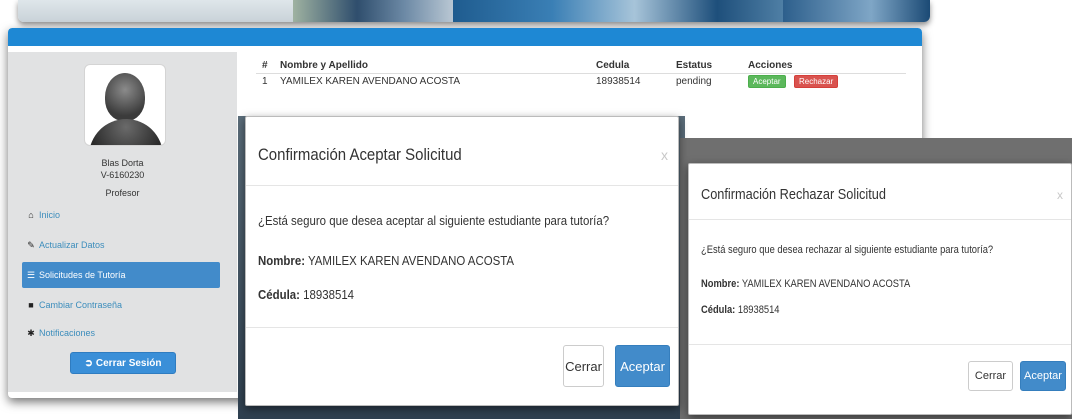 Image resolution: width=1072 pixels, height=419 pixels. I want to click on user-name: Blas Dorta, so click(122, 163).